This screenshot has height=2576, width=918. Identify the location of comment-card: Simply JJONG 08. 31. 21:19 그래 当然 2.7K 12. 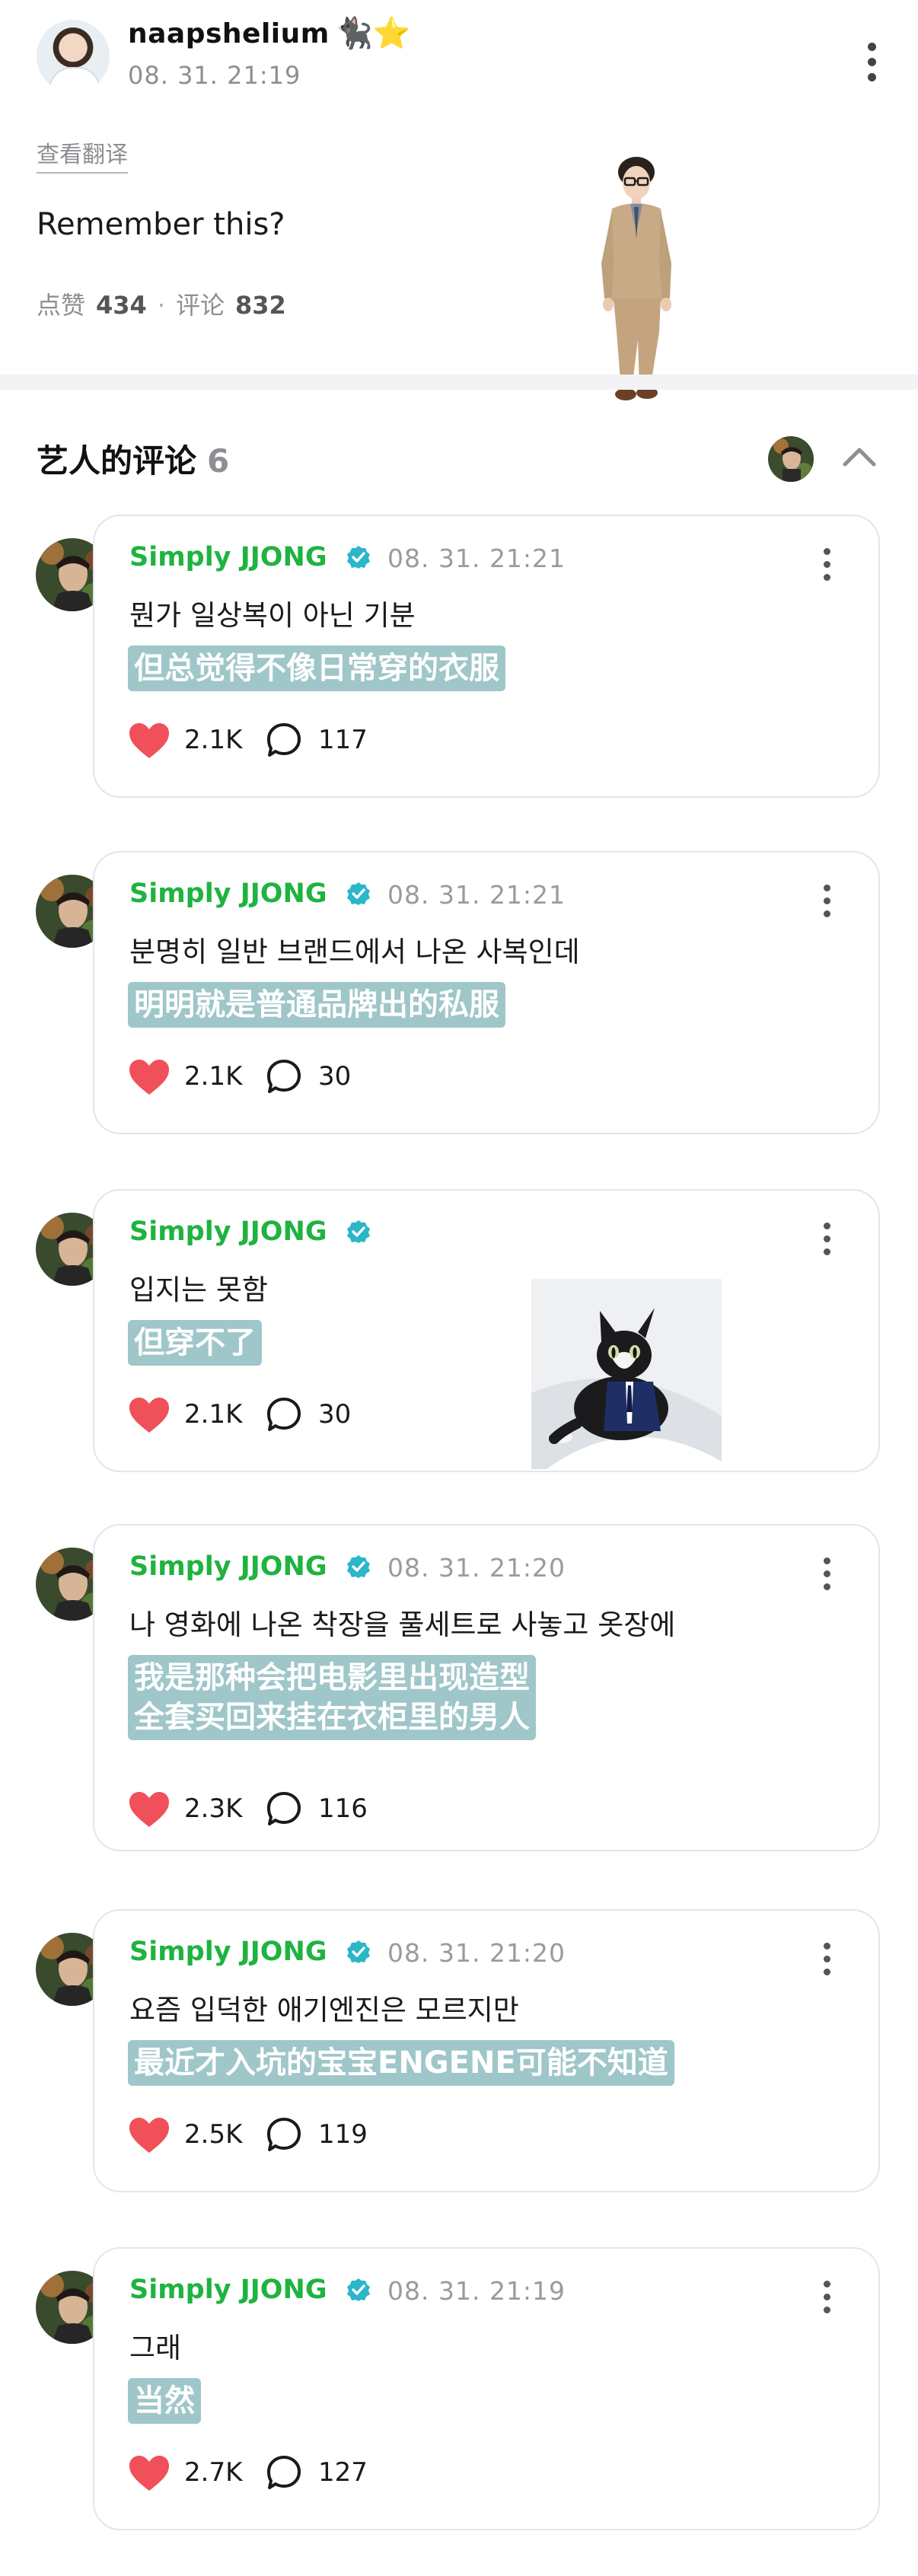
(486, 2389).